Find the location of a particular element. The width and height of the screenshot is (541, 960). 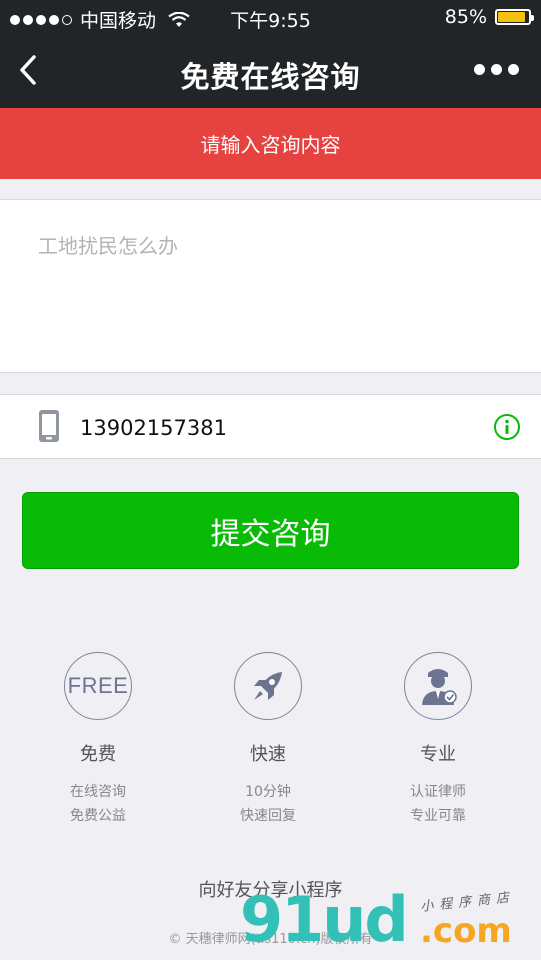

rocket-icon is located at coordinates (268, 686).